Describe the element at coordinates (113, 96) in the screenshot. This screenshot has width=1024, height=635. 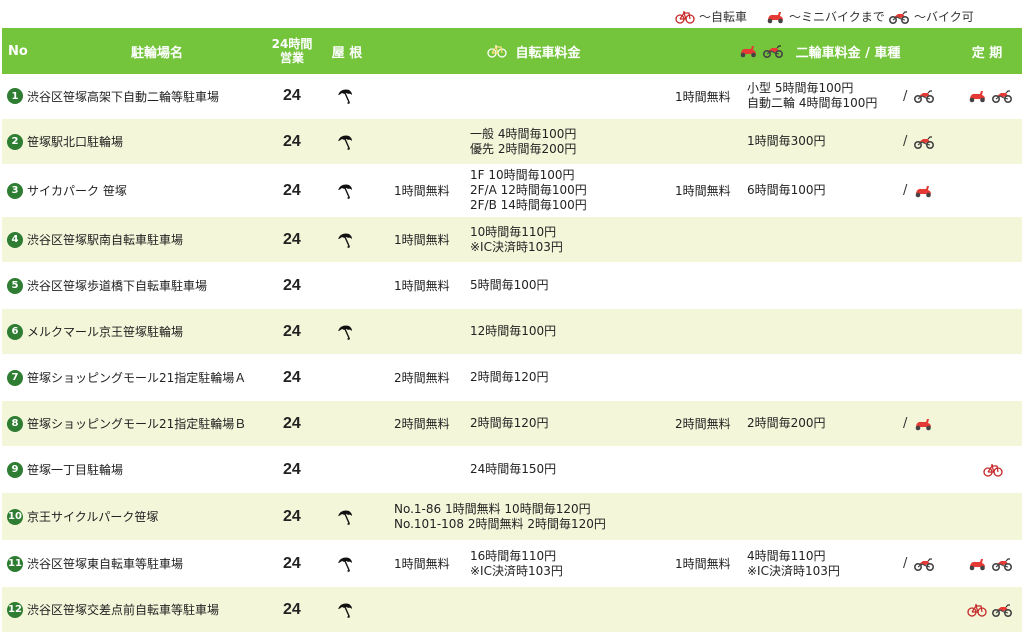
I see `facility-name-cell: 1 渋谷区笹塚高架下自動二輪等駐車場` at that location.